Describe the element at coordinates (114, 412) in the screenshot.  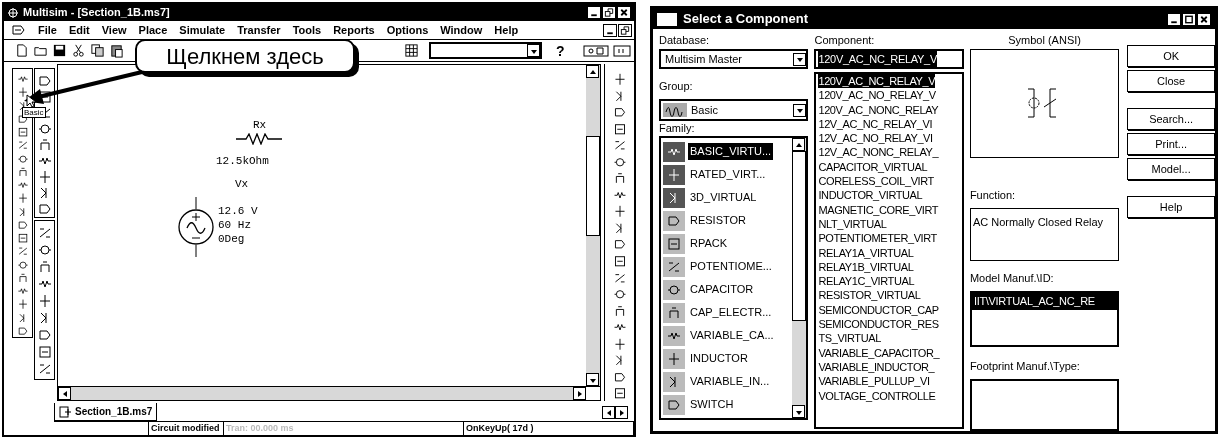
I see `tab-label: Section_1B.ms7` at that location.